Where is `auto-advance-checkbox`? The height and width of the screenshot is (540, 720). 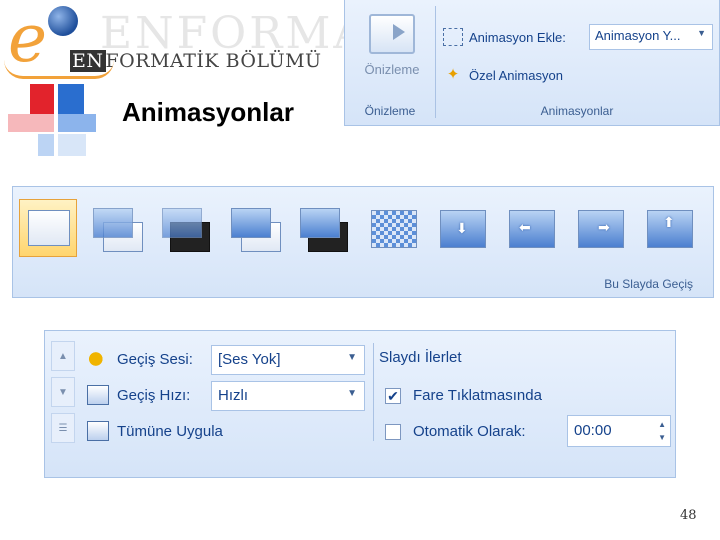 auto-advance-checkbox is located at coordinates (393, 431).